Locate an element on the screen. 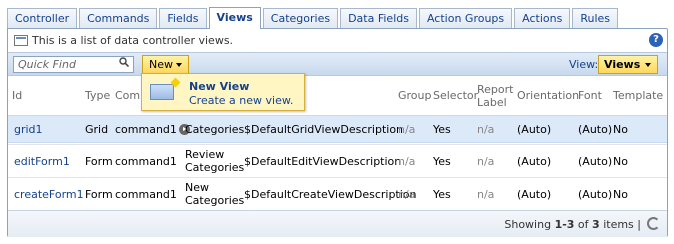  row-label: New Categories is located at coordinates (215, 194).